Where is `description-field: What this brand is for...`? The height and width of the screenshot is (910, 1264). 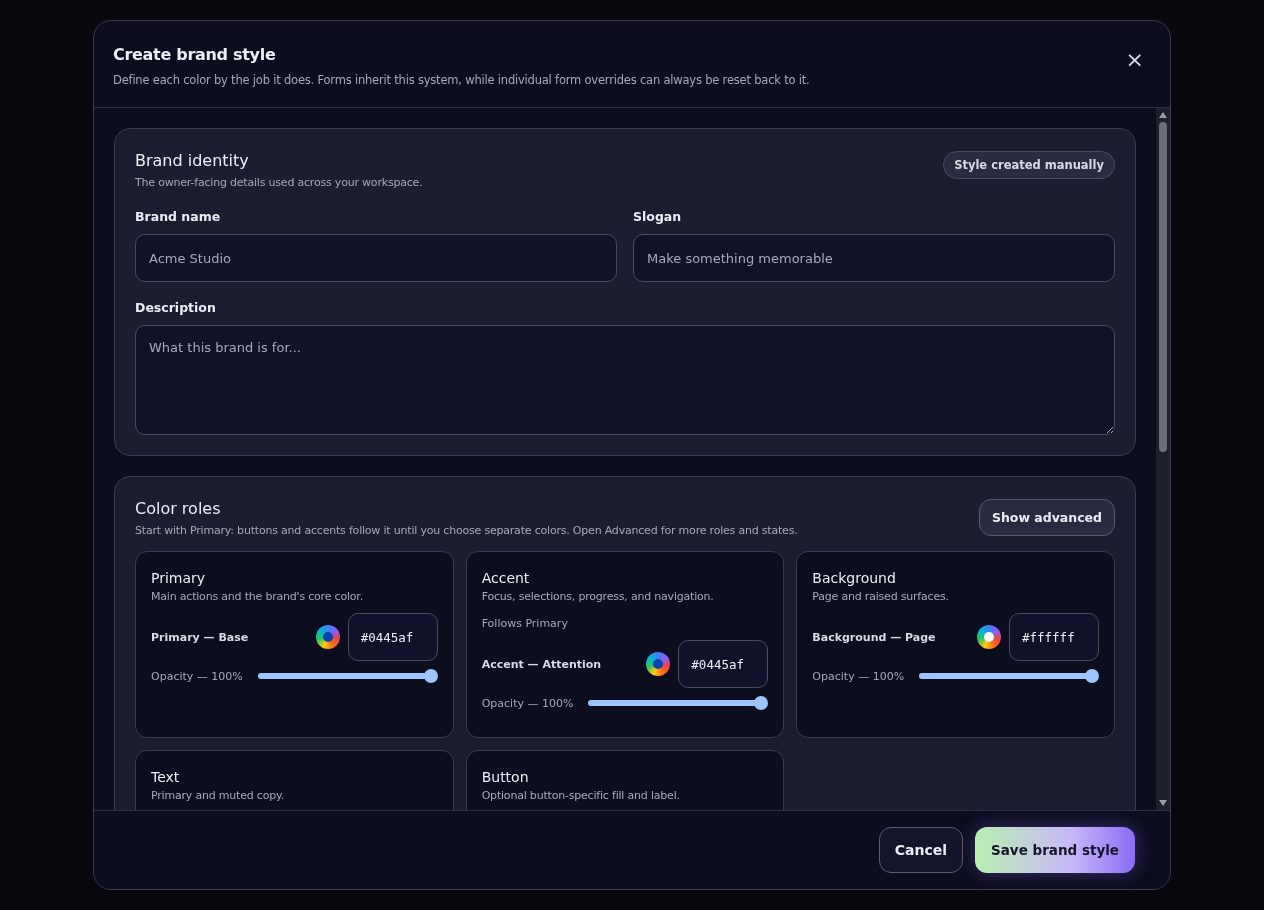
description-field: What this brand is for... is located at coordinates (625, 380).